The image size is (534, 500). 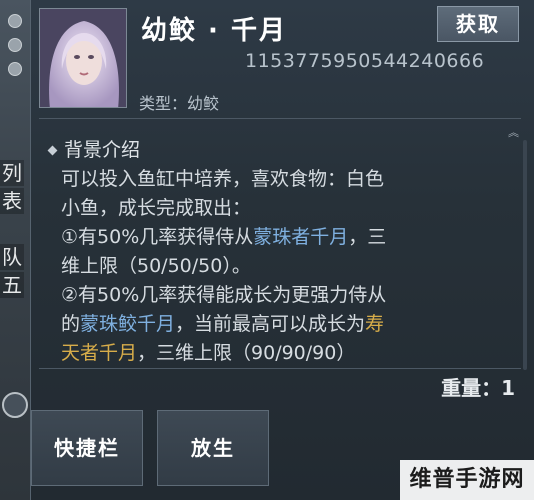 I want to click on side-tab-char: 队, so click(x=12, y=257).